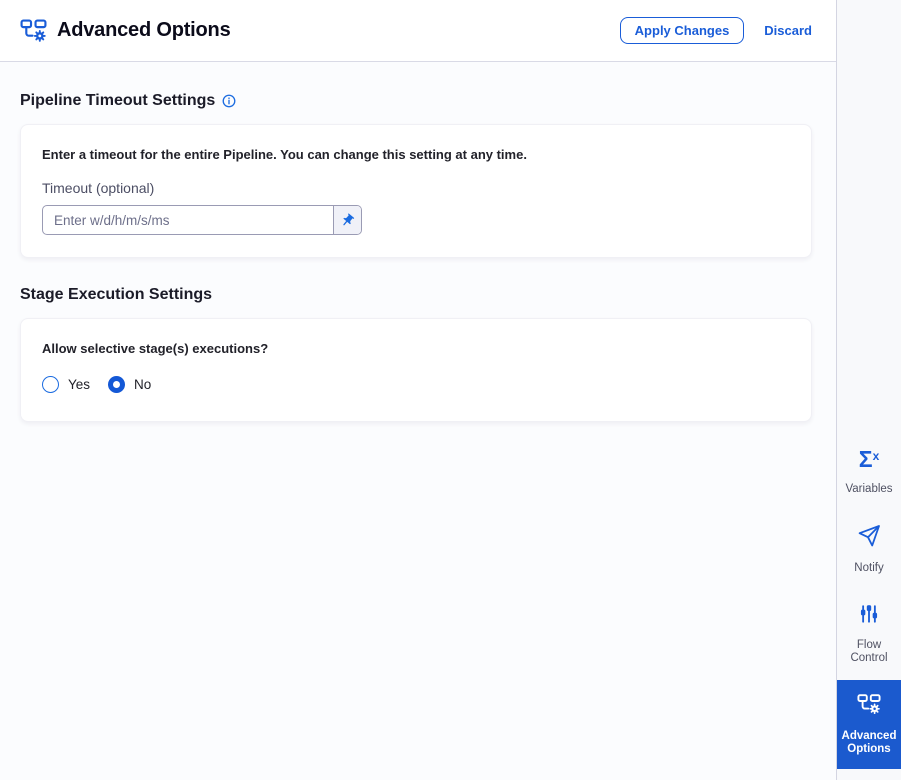  What do you see at coordinates (869, 567) in the screenshot?
I see `sidebar-item-label: Notify` at bounding box center [869, 567].